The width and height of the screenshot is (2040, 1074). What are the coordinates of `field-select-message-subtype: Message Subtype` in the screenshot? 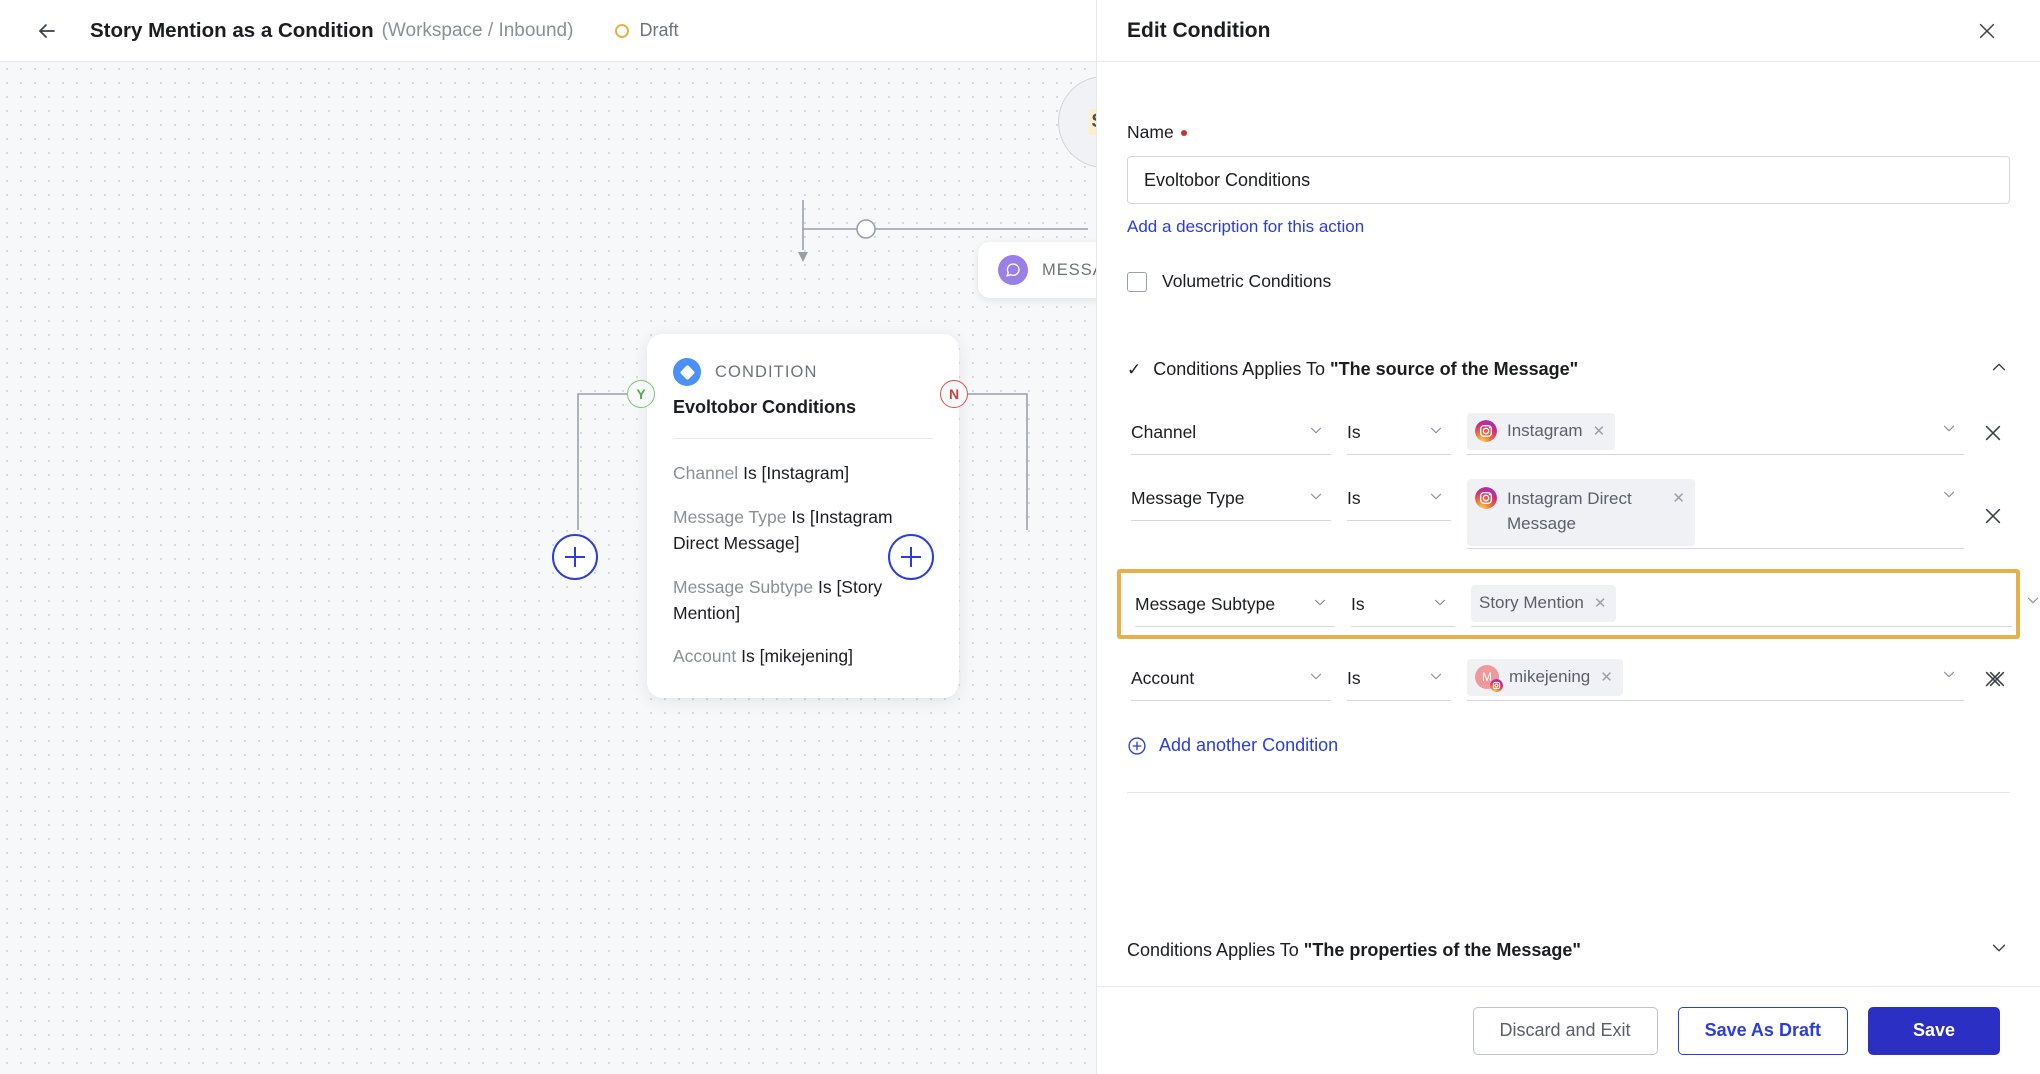 It's located at (1235, 605).